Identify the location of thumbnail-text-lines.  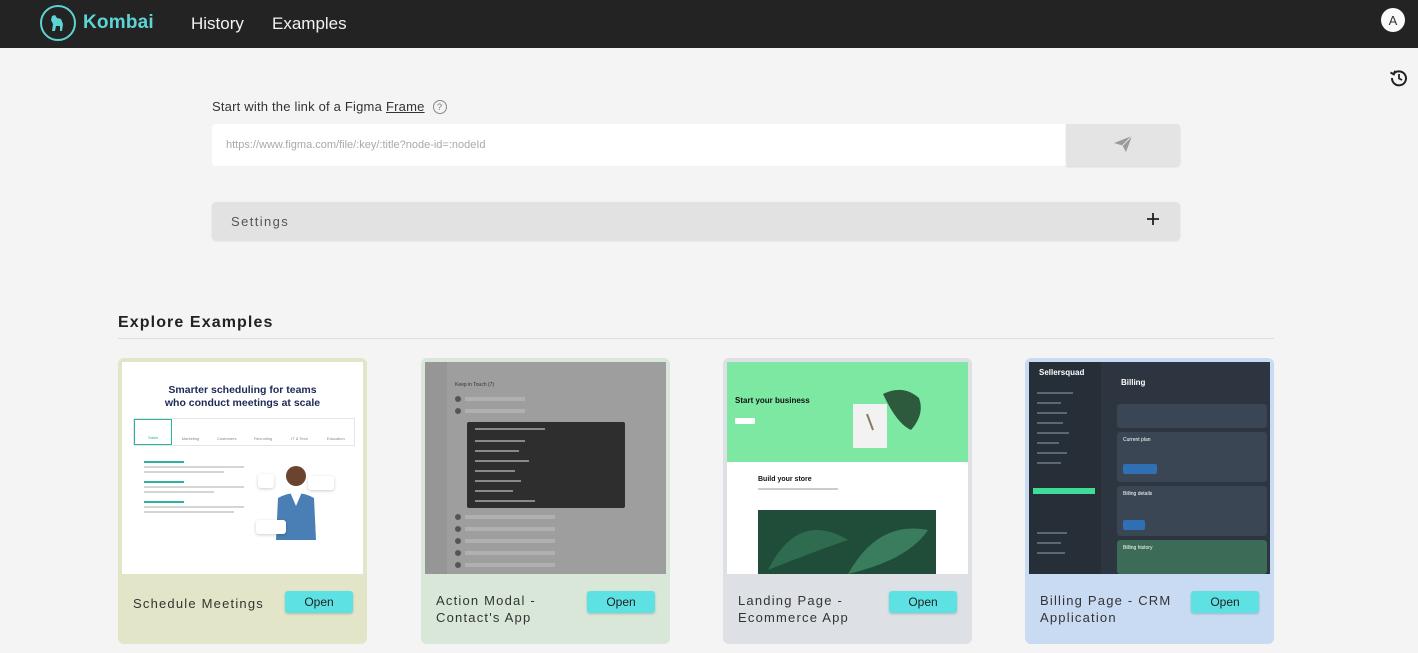
(194, 487).